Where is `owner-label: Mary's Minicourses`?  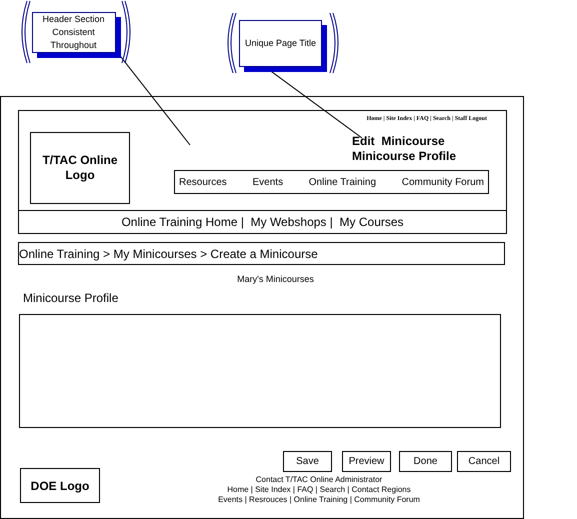 owner-label: Mary's Minicourses is located at coordinates (275, 279).